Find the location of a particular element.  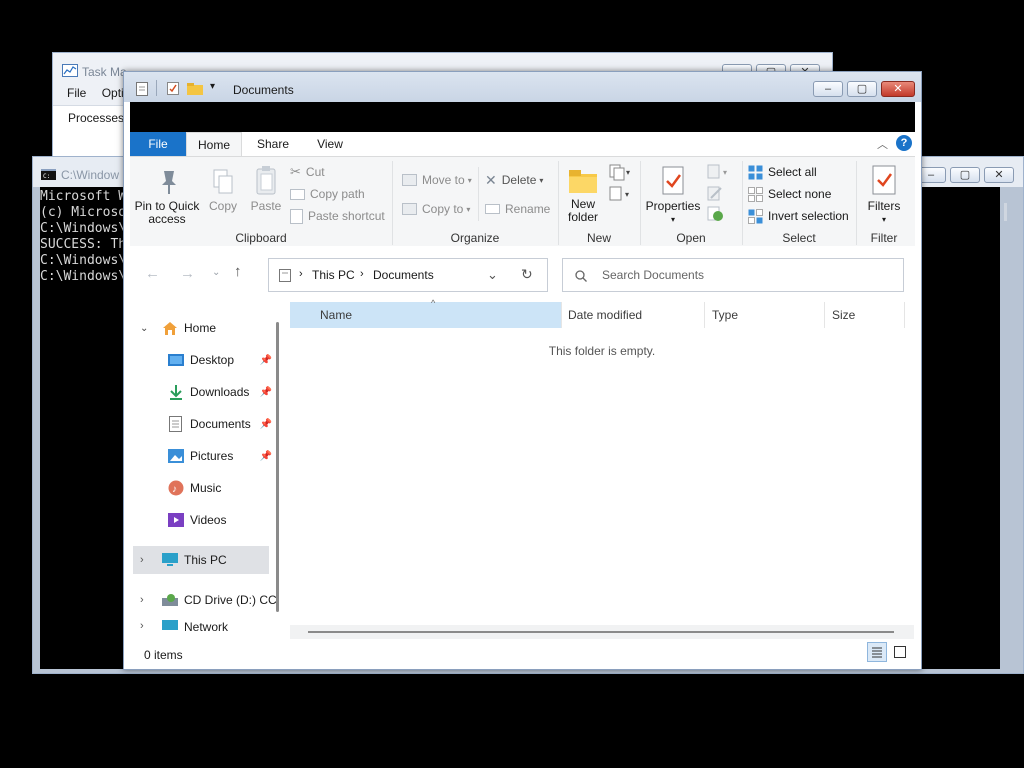

new-folder-button: New folder is located at coordinates (583, 195).